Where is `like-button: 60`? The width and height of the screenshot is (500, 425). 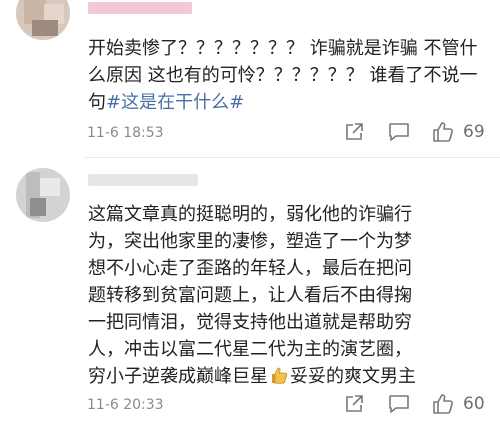
like-button: 60 is located at coordinates (458, 404).